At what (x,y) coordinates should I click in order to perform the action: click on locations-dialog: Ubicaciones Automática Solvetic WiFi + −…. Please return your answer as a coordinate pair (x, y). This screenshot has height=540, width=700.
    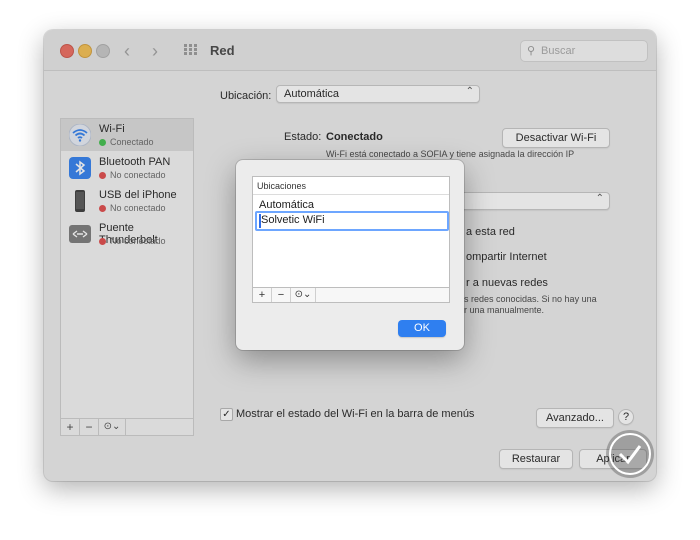
    Looking at the image, I should click on (350, 255).